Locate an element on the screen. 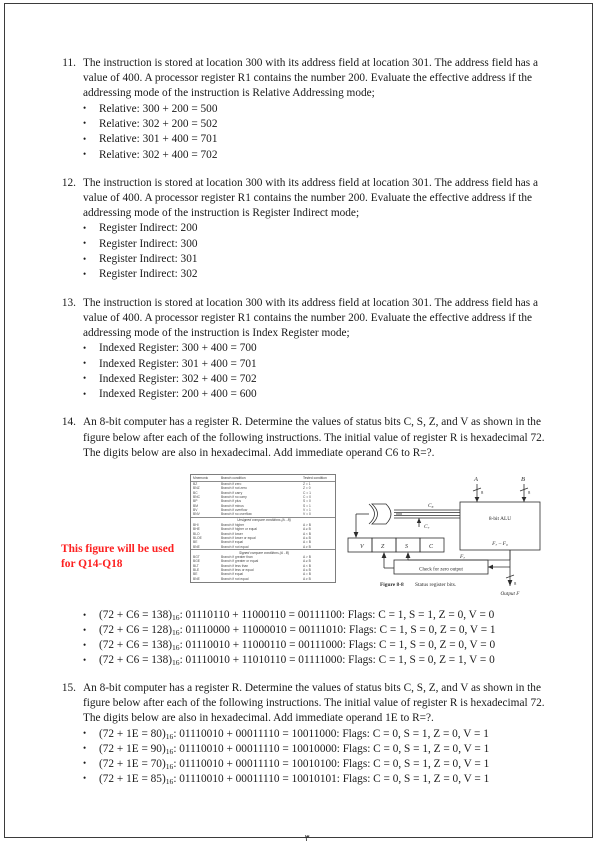 The width and height of the screenshot is (597, 844). list-item: Relative: 300 + 200 = 500 is located at coordinates (307, 109).